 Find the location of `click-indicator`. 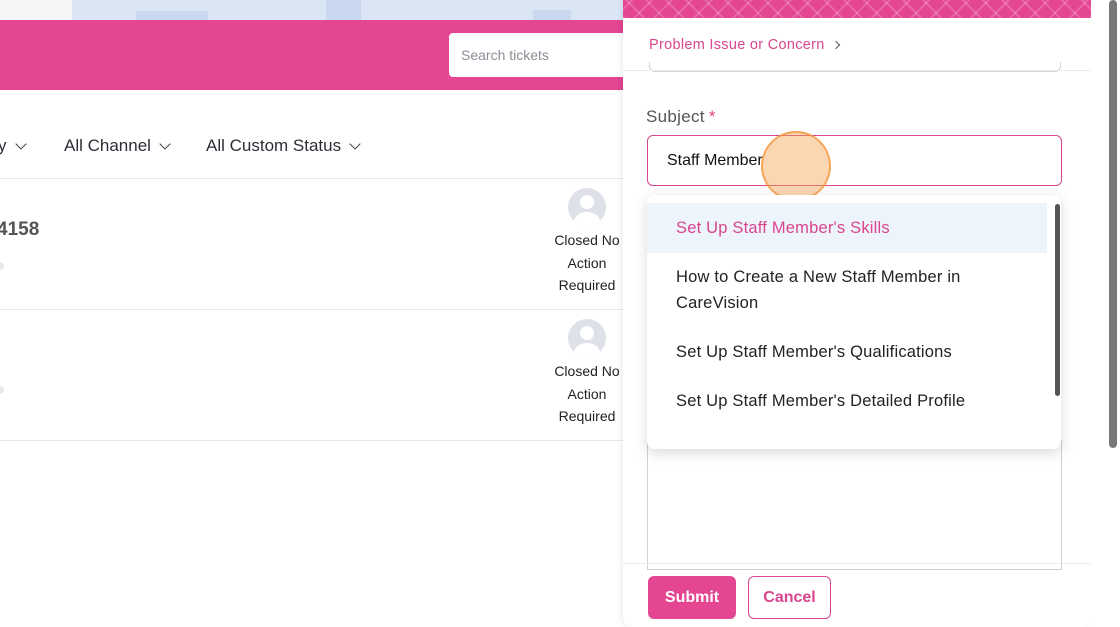

click-indicator is located at coordinates (796, 166).